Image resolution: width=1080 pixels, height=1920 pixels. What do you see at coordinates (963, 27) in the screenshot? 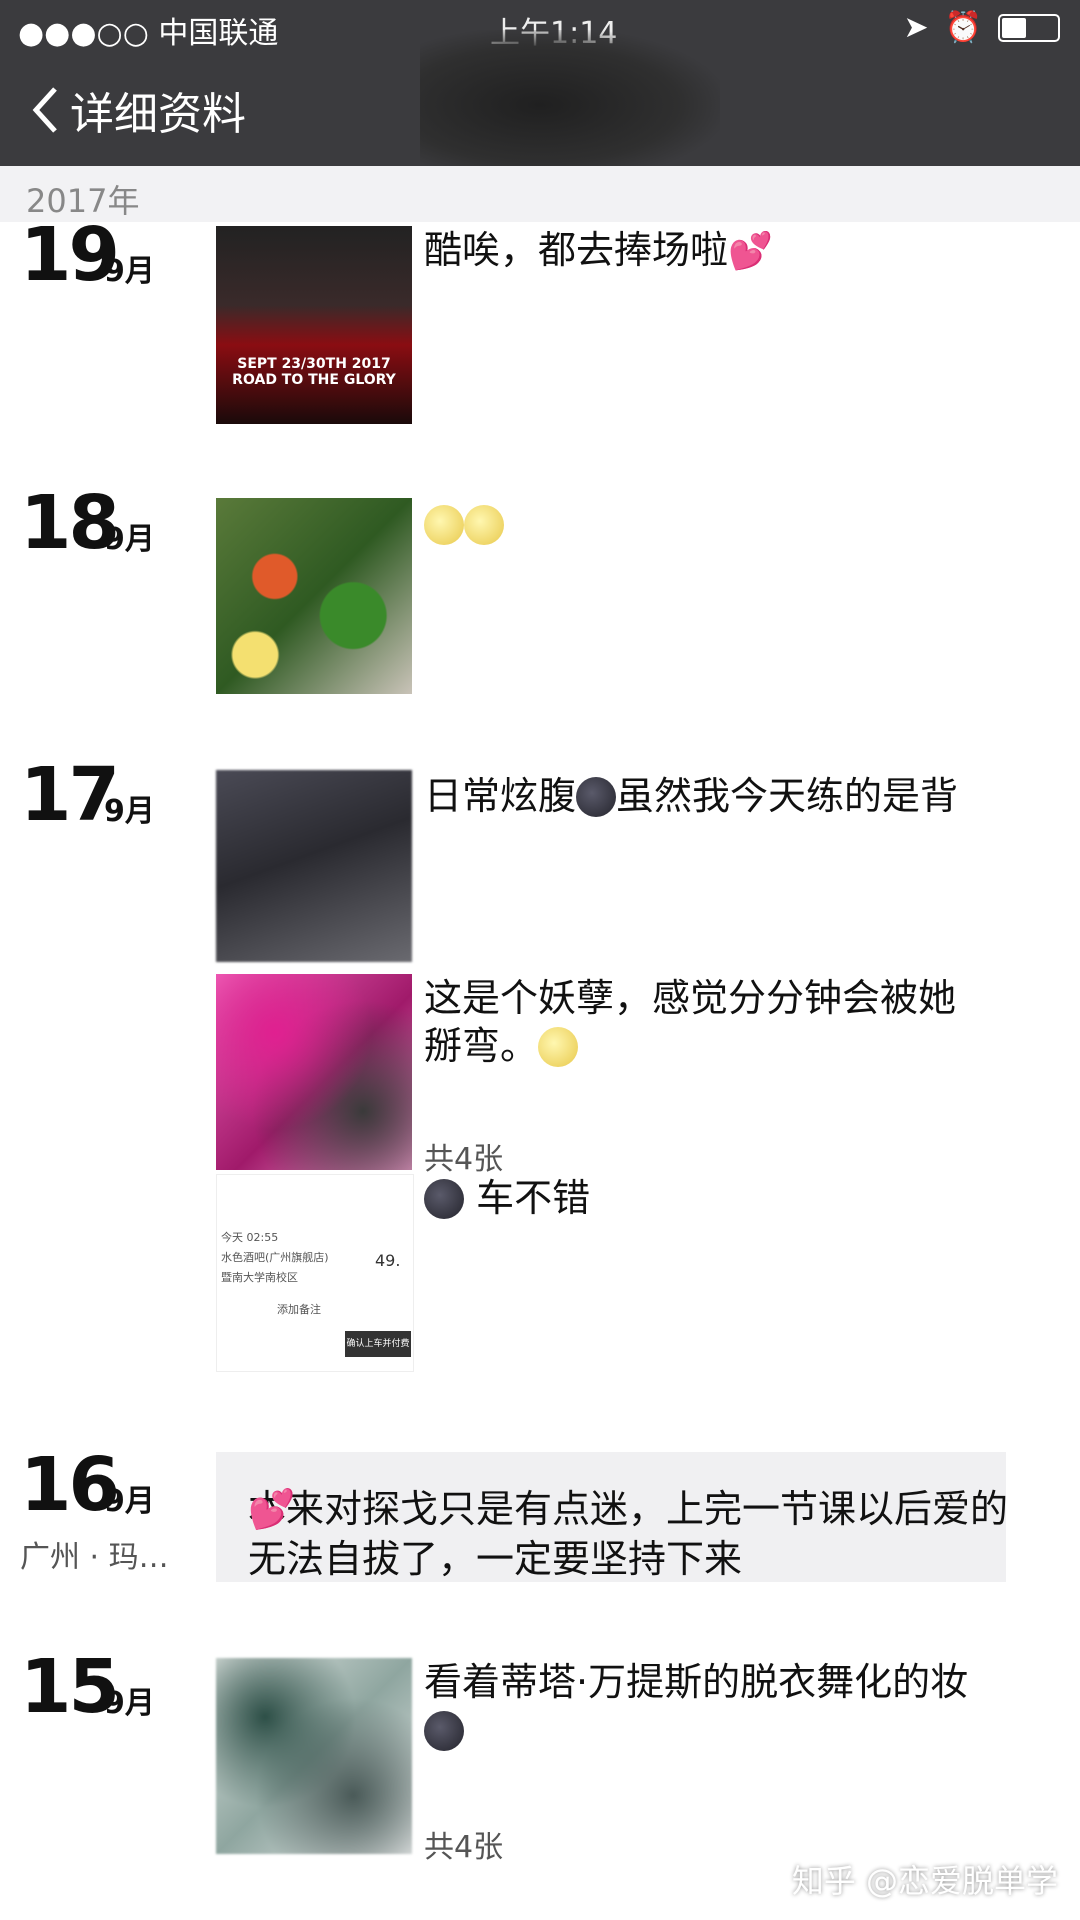
I see `alarm-icon: ⏰` at bounding box center [963, 27].